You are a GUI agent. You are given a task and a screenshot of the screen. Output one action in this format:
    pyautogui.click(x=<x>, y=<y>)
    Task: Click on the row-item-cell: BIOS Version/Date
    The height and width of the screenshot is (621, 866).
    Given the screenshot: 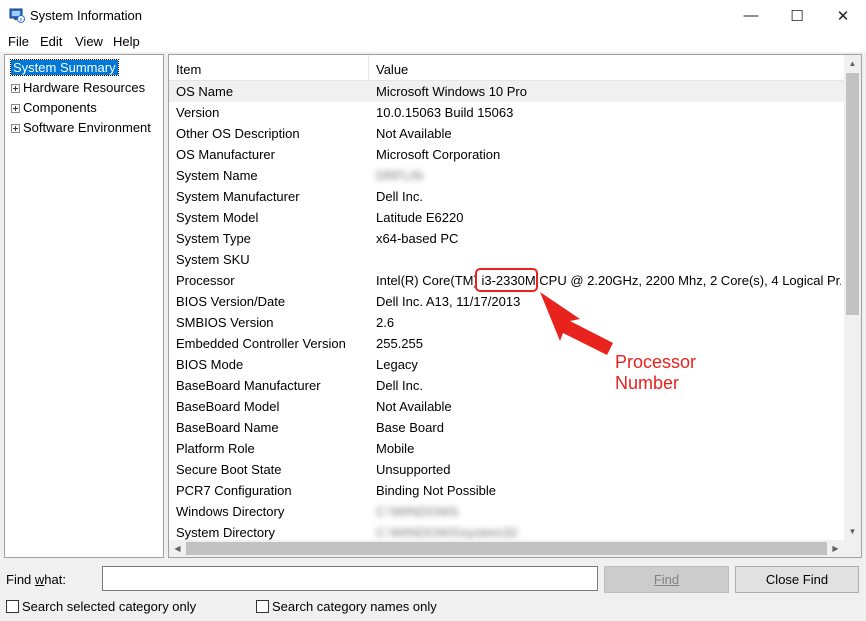 What is the action you would take?
    pyautogui.click(x=231, y=301)
    